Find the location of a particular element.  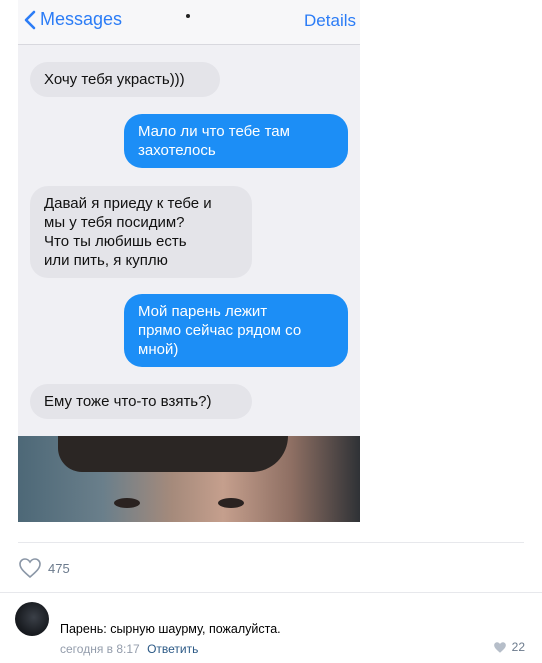

comment-text: Парень: сырную шаурму, пожалуйста. is located at coordinates (170, 629).